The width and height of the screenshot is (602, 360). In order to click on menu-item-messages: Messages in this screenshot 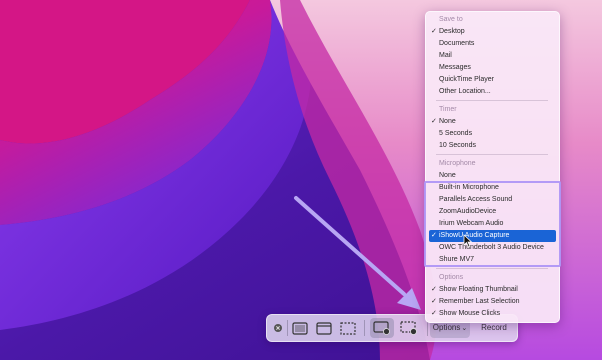, I will do `click(492, 68)`.